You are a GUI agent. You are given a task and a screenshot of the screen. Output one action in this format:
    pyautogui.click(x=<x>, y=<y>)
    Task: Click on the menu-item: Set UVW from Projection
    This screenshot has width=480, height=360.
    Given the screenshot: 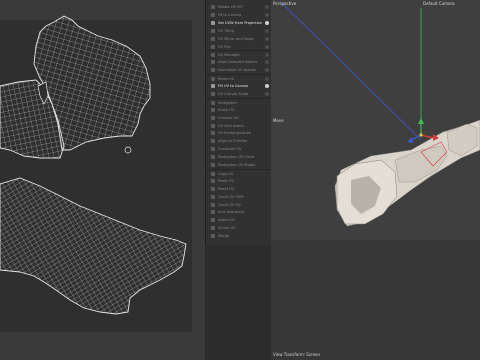 What is the action you would take?
    pyautogui.click(x=239, y=23)
    